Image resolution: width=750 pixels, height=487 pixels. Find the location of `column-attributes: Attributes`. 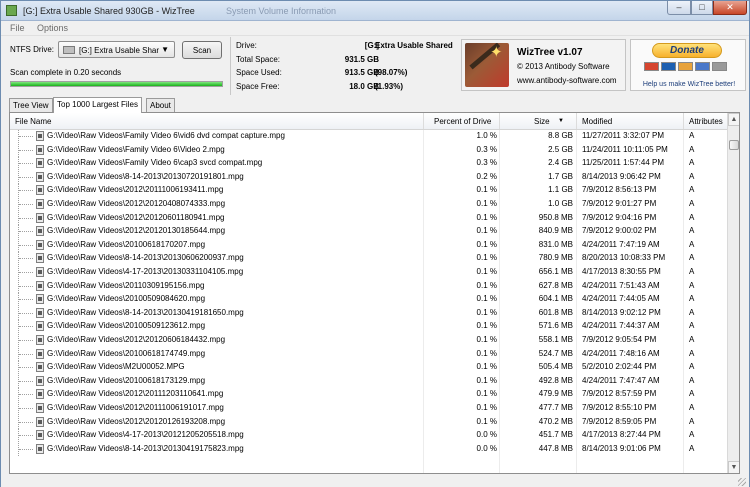

column-attributes: Attributes is located at coordinates (706, 121).